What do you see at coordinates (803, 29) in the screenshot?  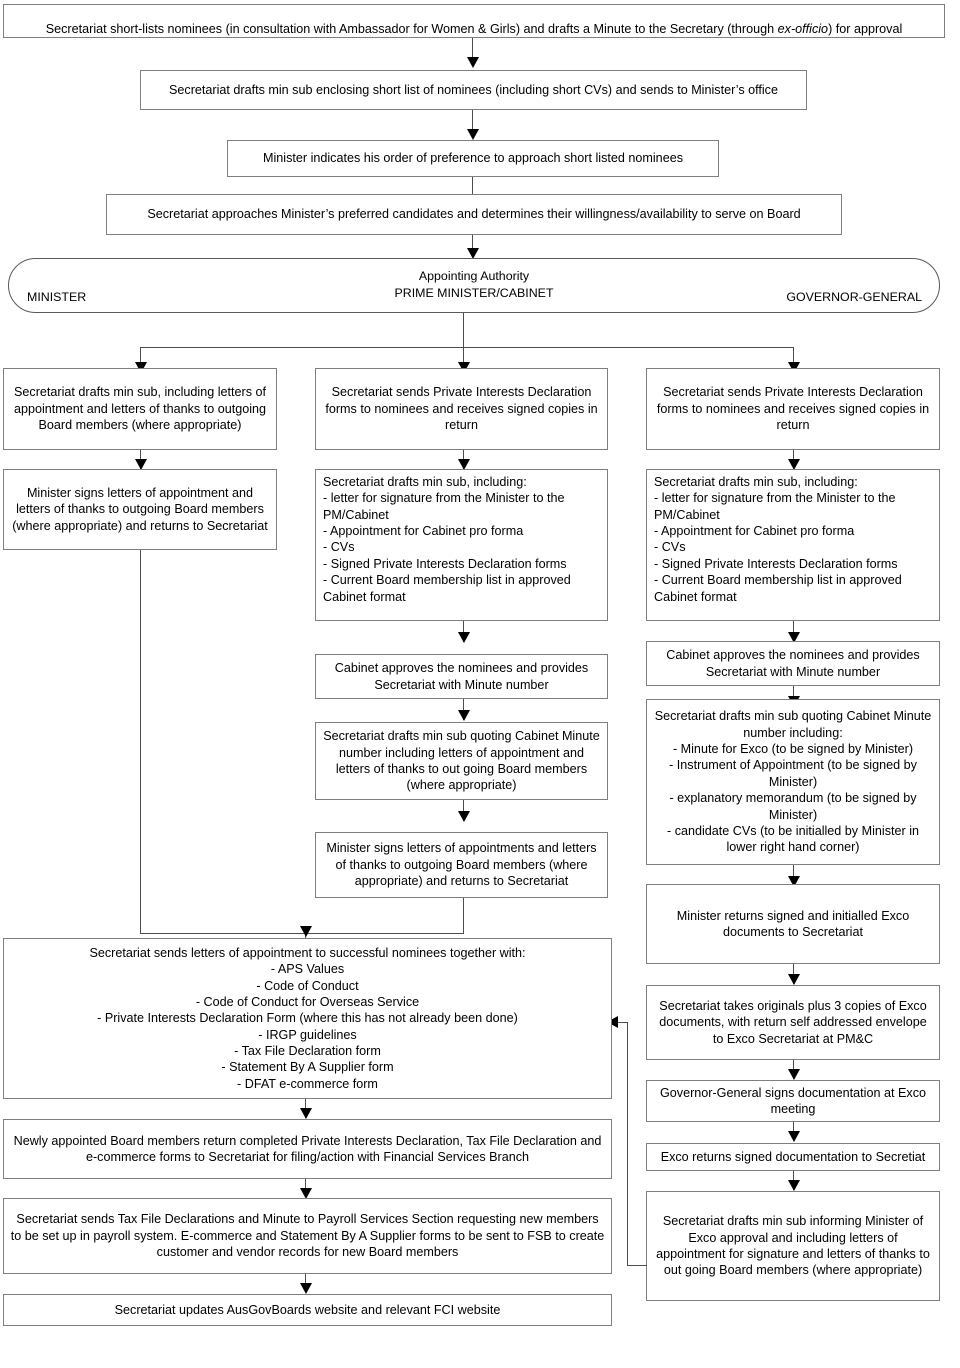 I see `node-shortlist-text-italic: ex-officio` at bounding box center [803, 29].